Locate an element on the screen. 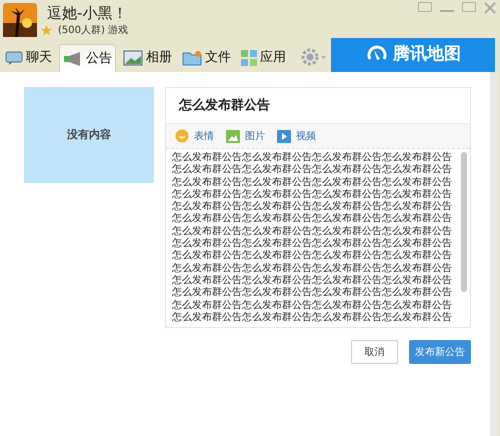 The height and width of the screenshot is (436, 500). close-icon is located at coordinates (490, 8).